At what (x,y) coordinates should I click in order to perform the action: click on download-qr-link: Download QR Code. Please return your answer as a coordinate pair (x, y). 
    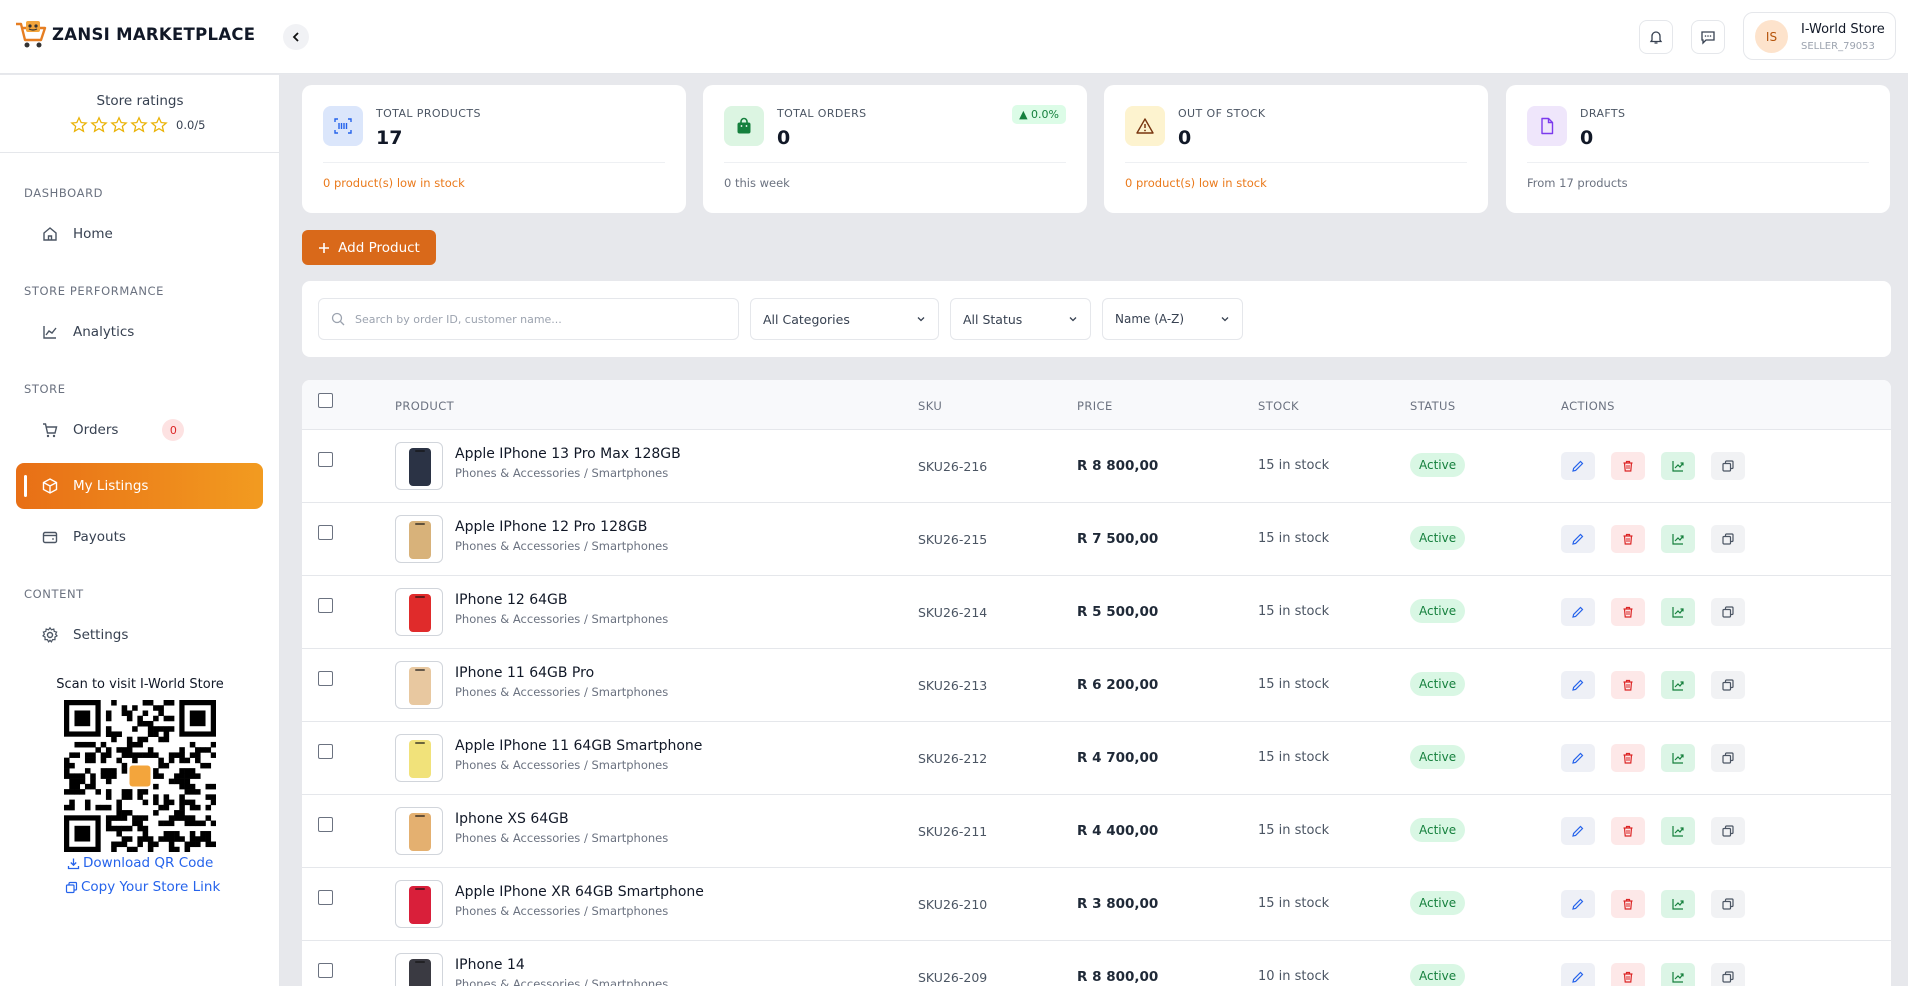
    Looking at the image, I should click on (140, 863).